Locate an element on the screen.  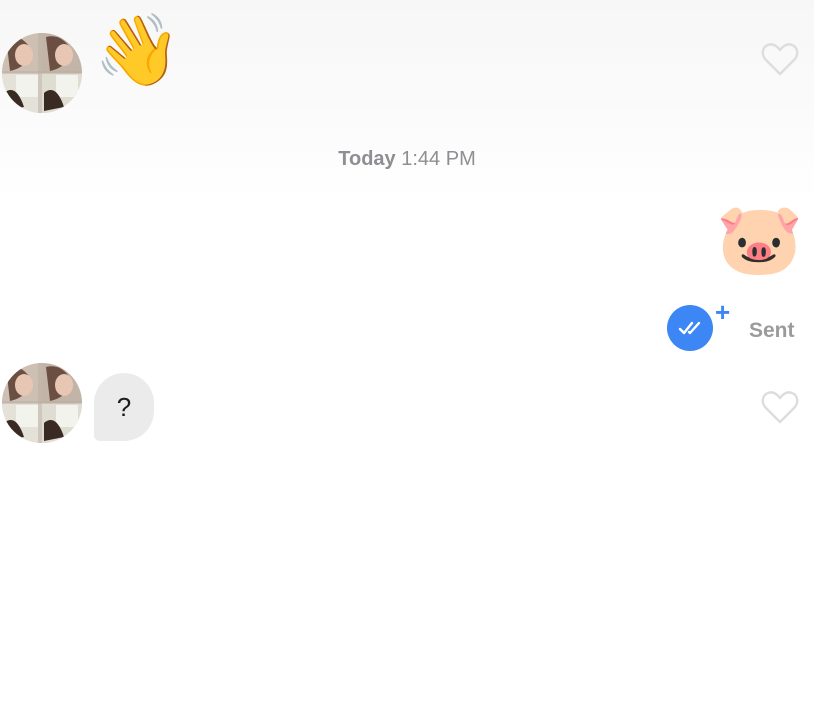
seen-indicator: + is located at coordinates (702, 325).